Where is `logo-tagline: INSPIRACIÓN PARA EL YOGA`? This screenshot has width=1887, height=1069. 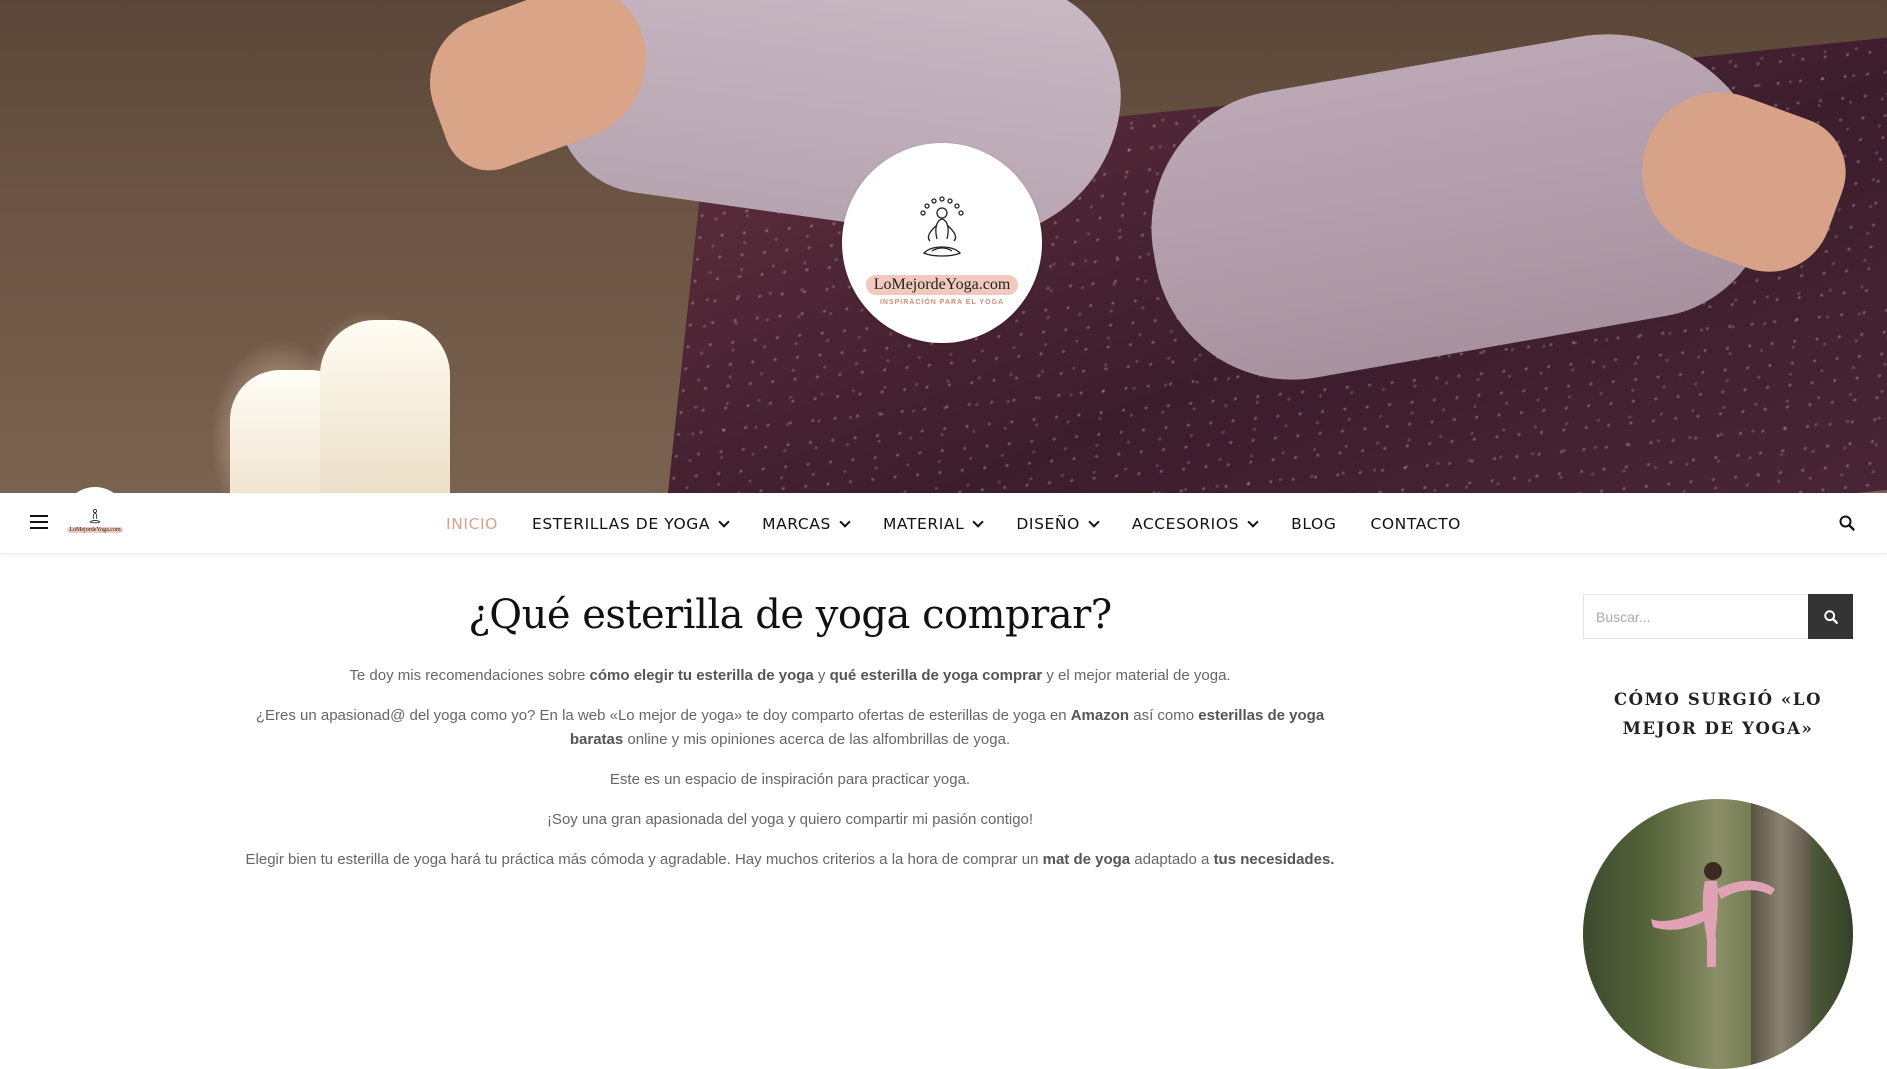
logo-tagline: INSPIRACIÓN PARA EL YOGA is located at coordinates (942, 302).